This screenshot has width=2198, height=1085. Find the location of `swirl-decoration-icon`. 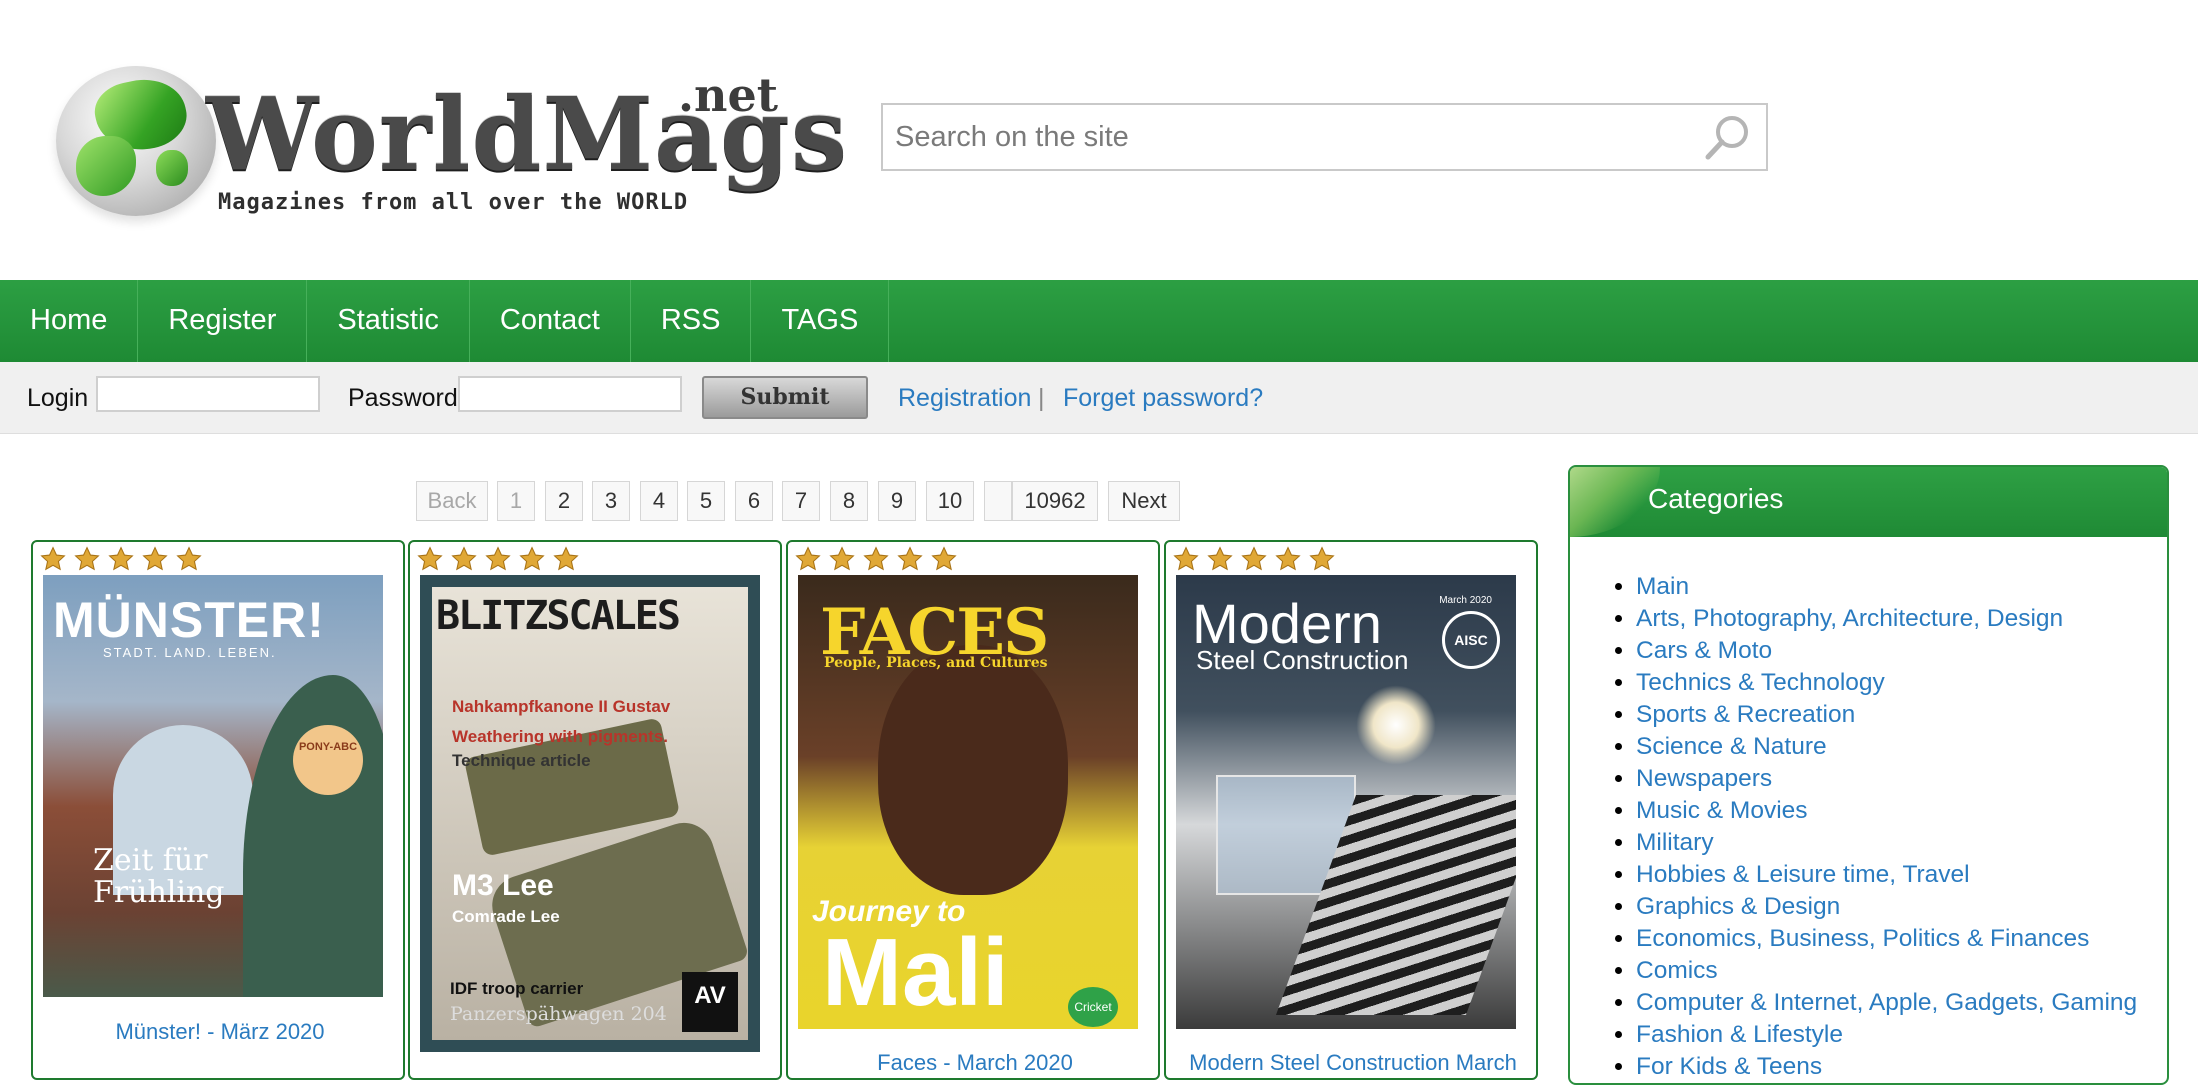

swirl-decoration-icon is located at coordinates (1615, 502).